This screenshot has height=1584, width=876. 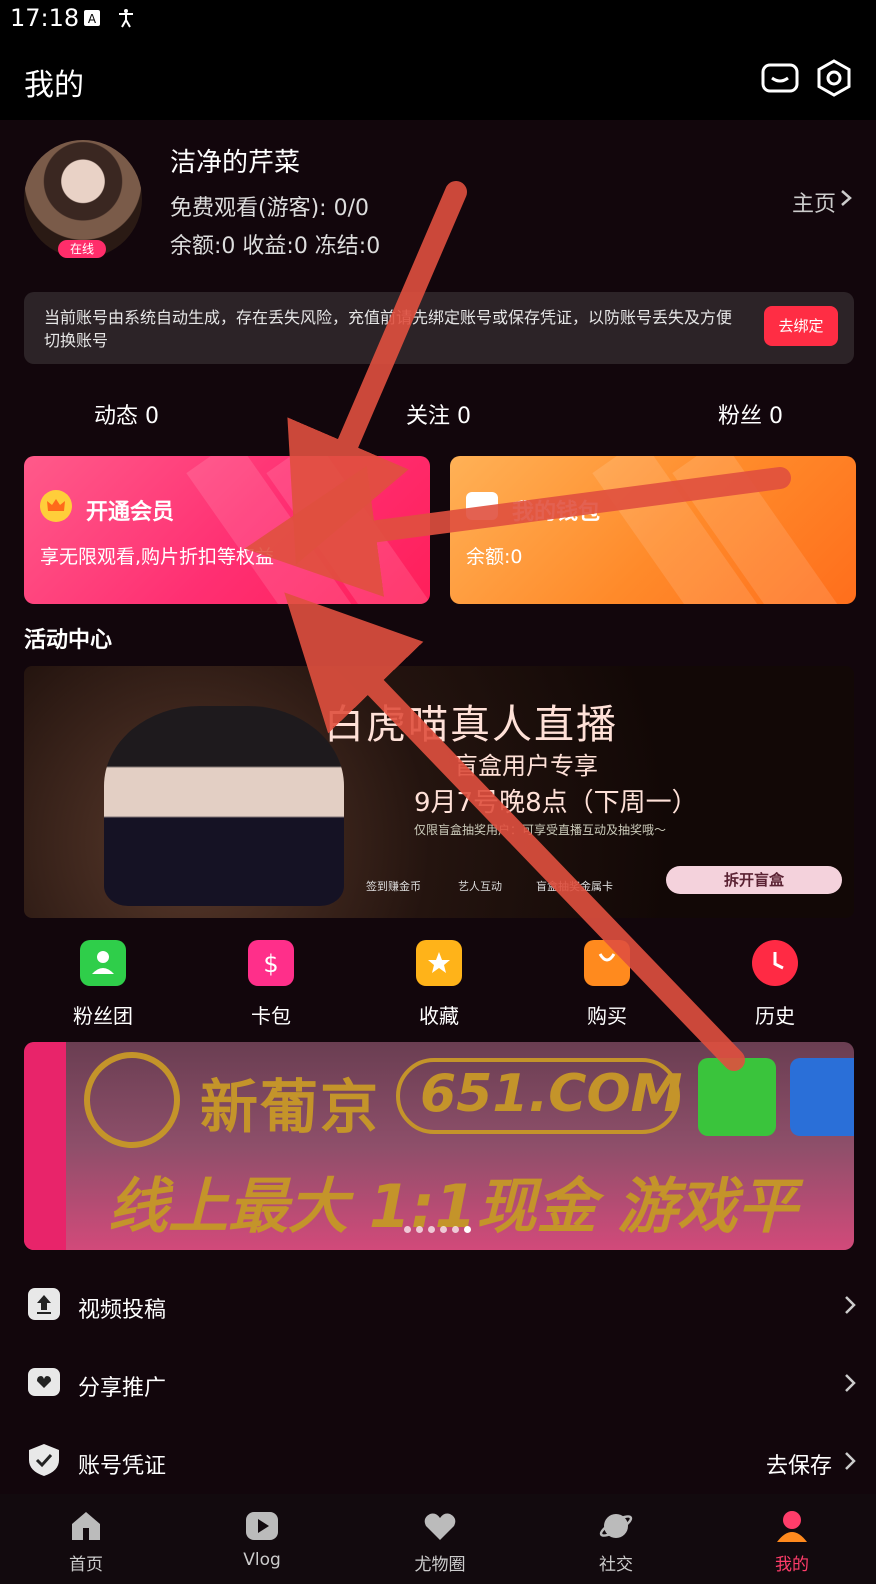 I want to click on tab-label: Vlog, so click(x=262, y=1560).